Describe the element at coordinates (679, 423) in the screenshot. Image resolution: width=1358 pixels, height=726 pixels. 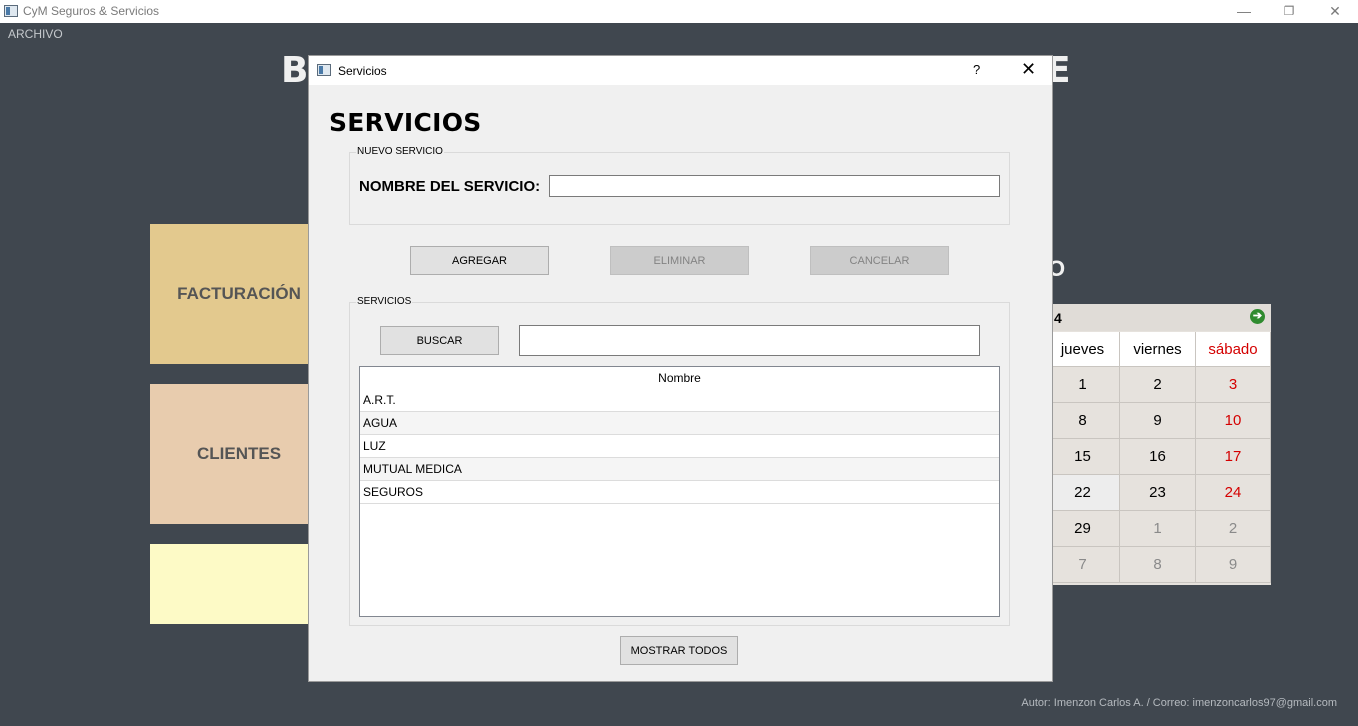
I see `table-row: AGUA` at that location.